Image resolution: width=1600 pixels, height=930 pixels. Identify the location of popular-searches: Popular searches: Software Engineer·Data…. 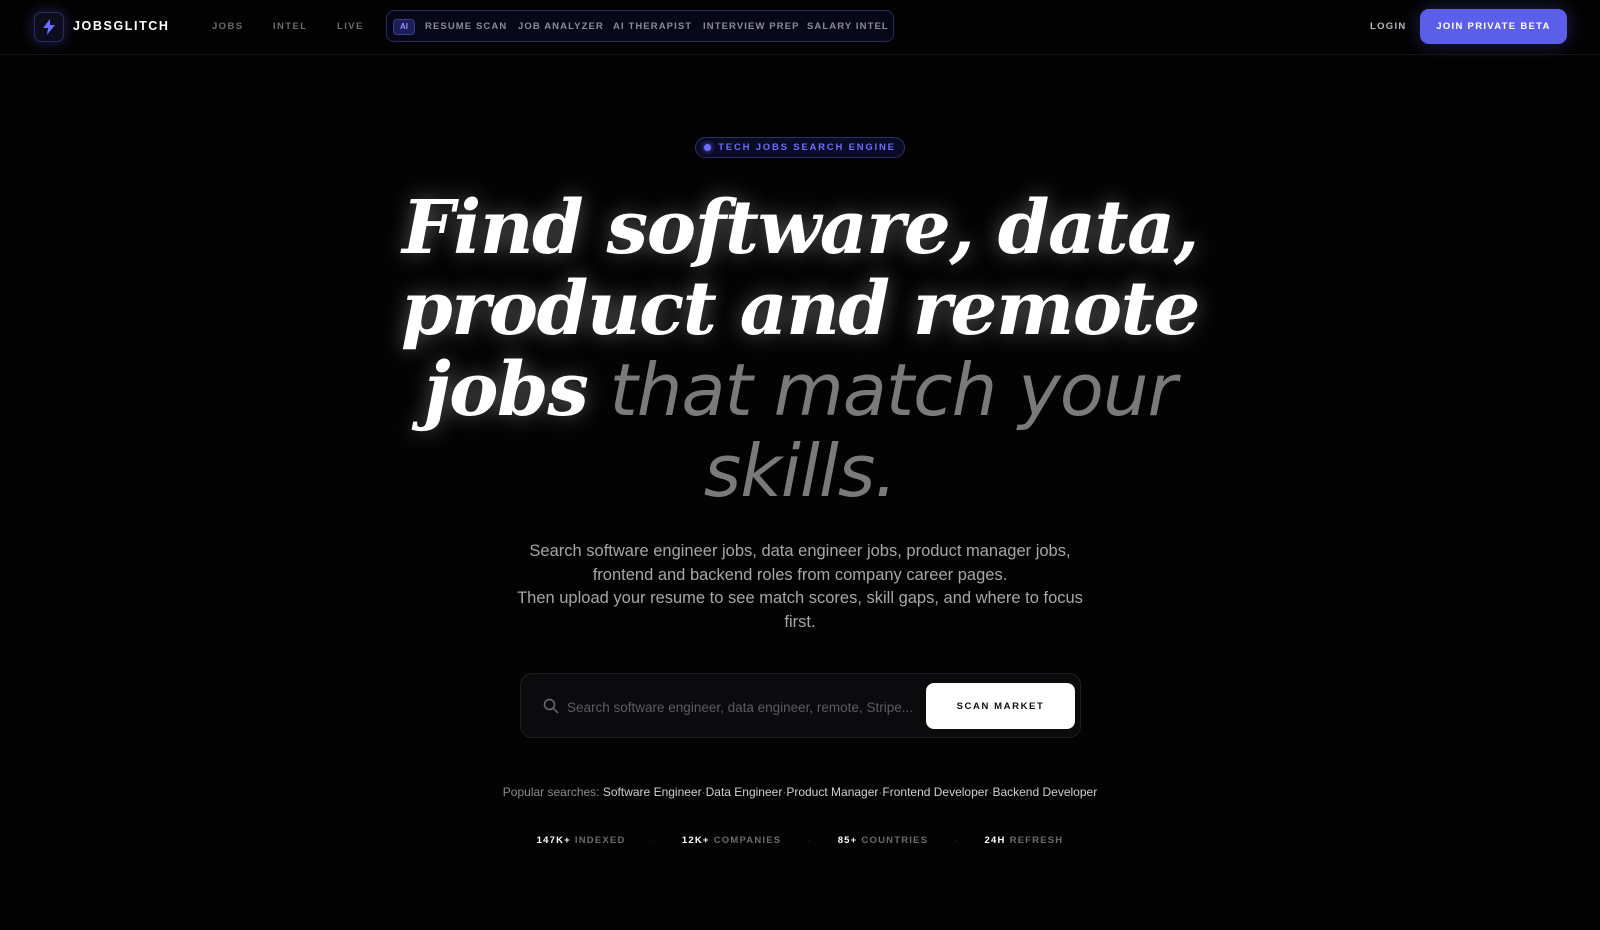
(800, 792).